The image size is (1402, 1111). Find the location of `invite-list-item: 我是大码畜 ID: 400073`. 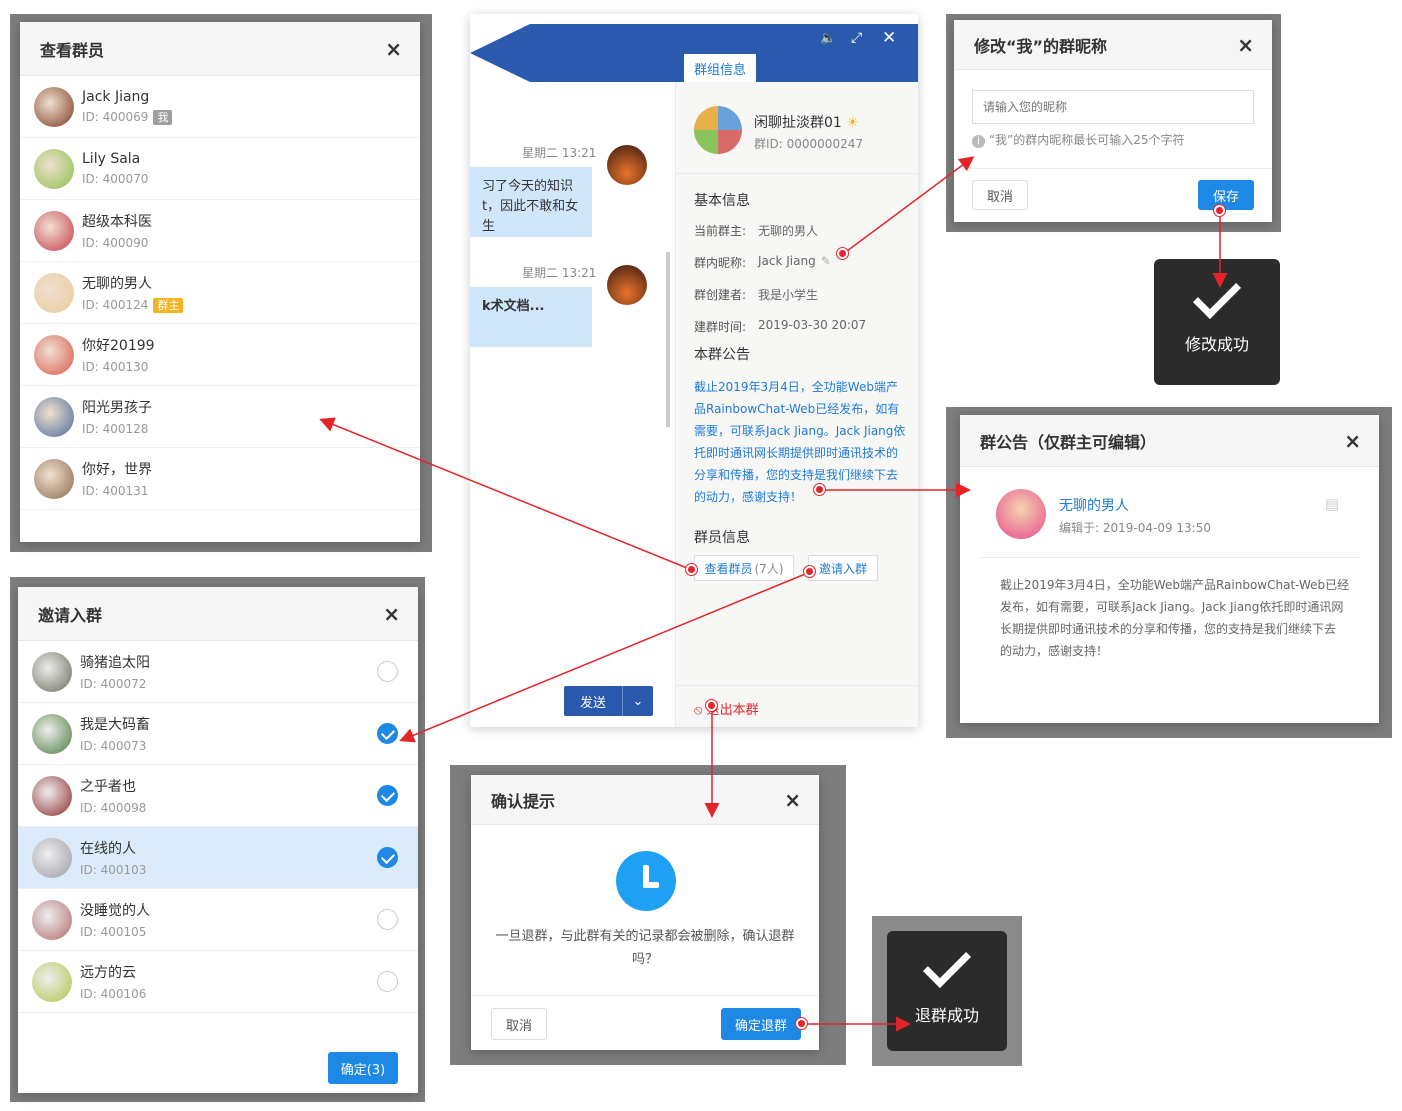

invite-list-item: 我是大码畜 ID: 400073 is located at coordinates (218, 734).